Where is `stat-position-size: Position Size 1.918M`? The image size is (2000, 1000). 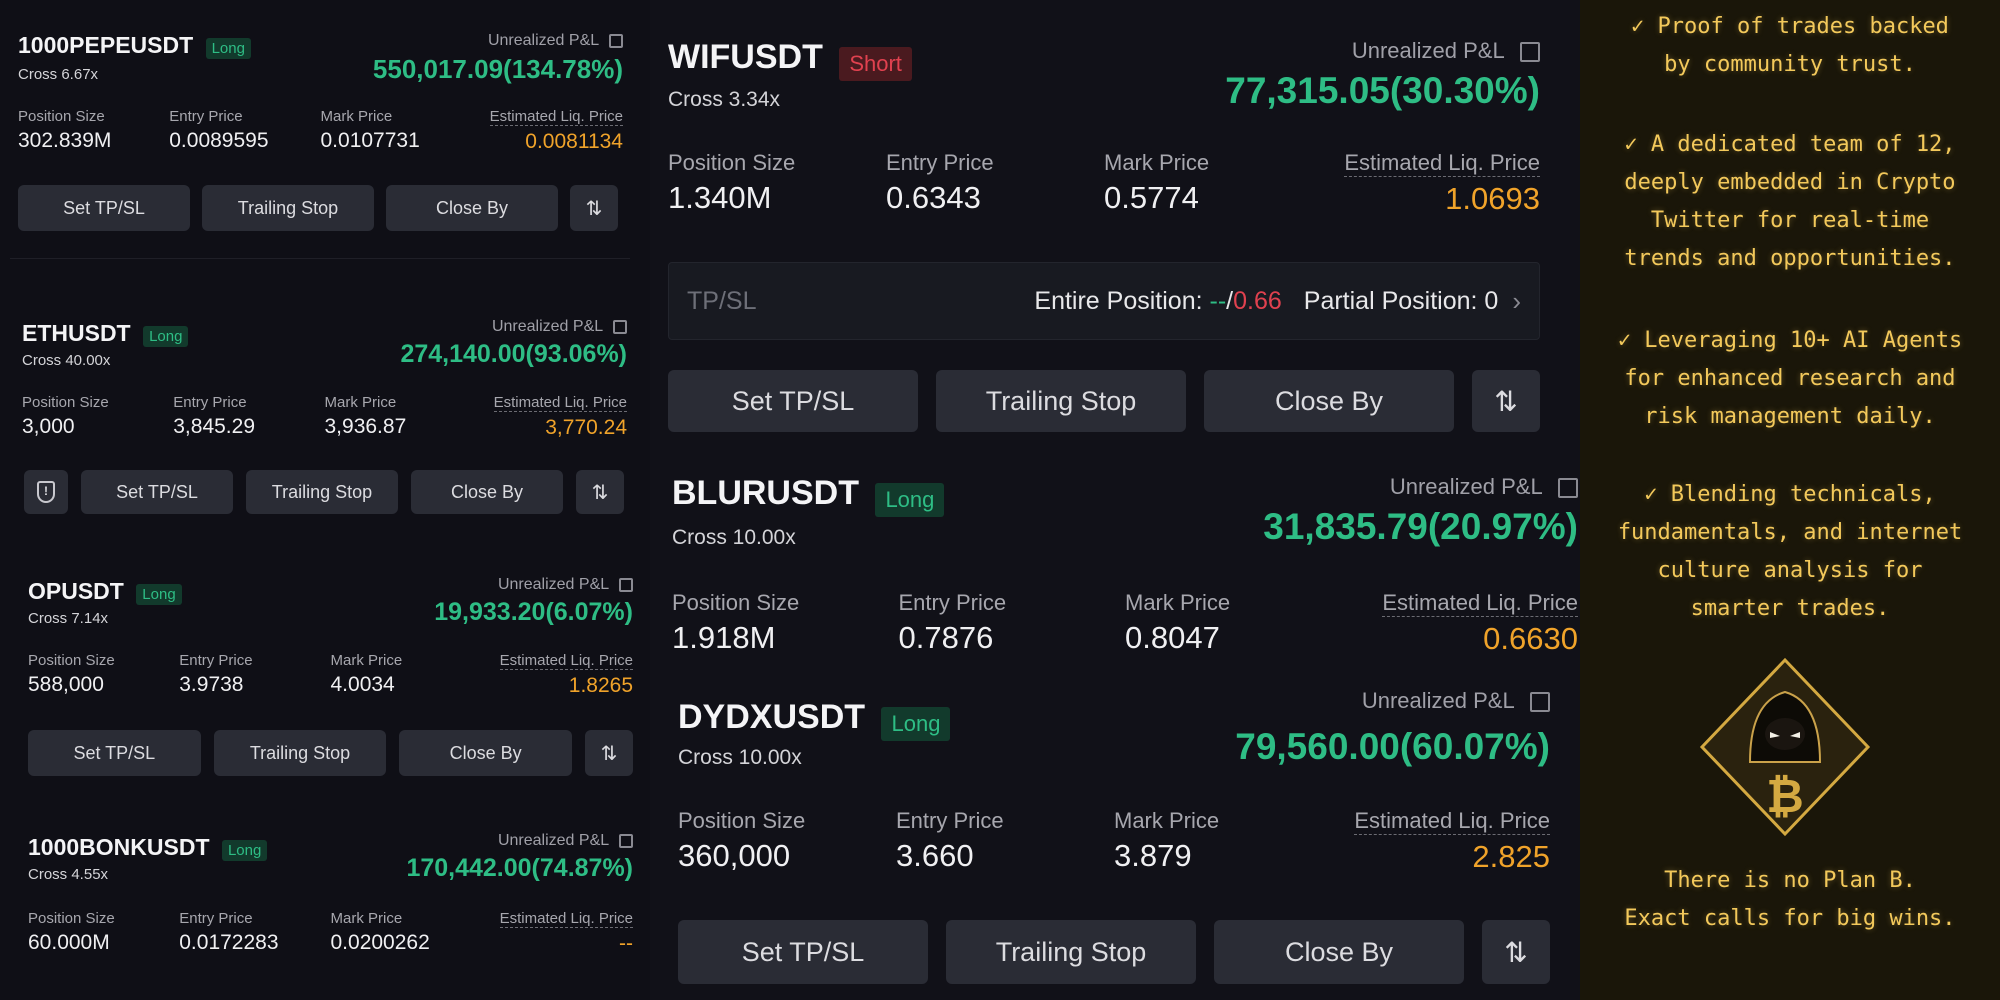
stat-position-size: Position Size 1.918M is located at coordinates (736, 622).